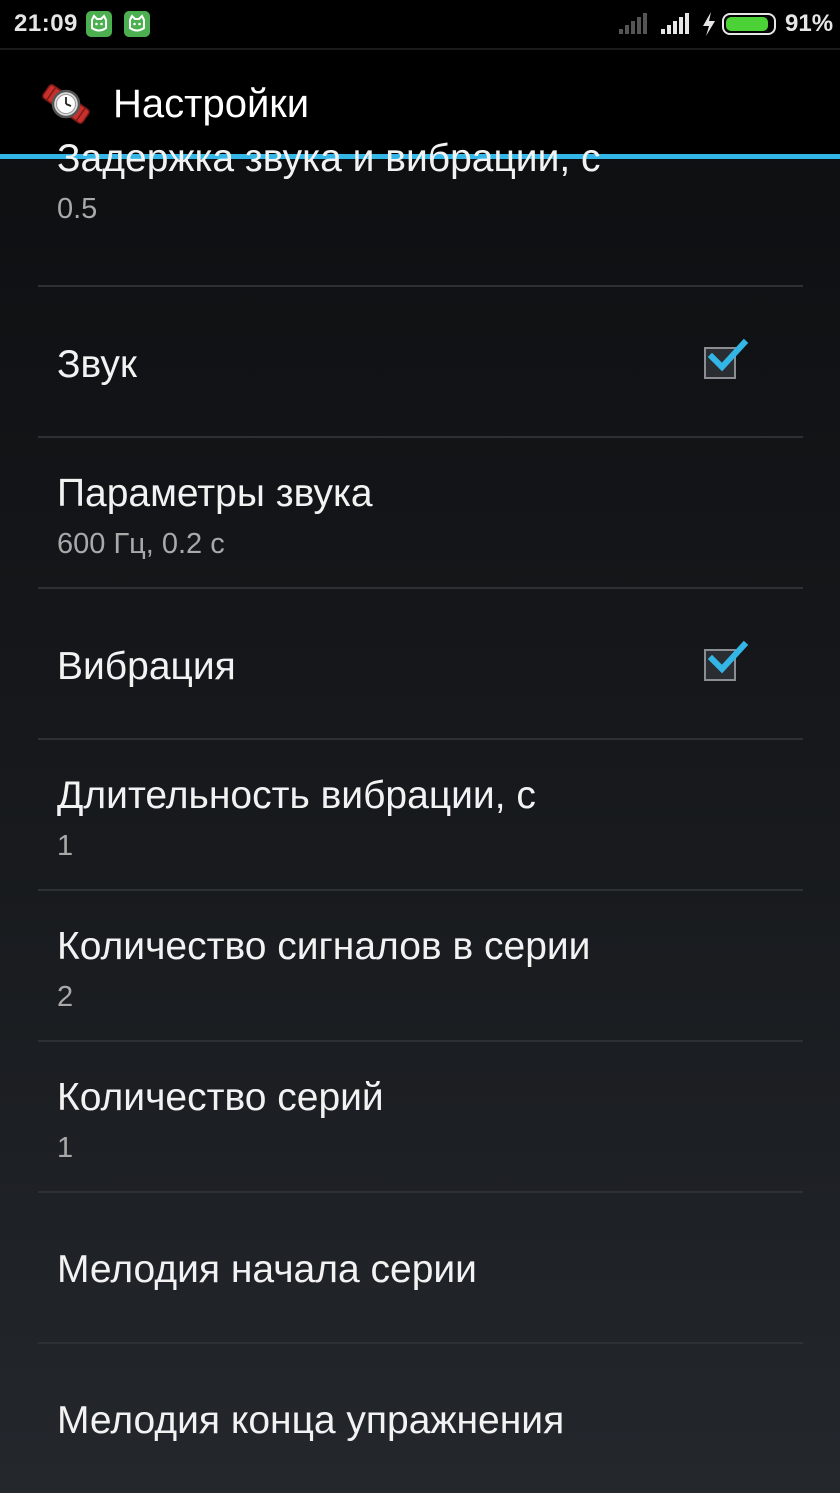 Image resolution: width=840 pixels, height=1493 pixels. I want to click on battery-percent: 91%, so click(809, 23).